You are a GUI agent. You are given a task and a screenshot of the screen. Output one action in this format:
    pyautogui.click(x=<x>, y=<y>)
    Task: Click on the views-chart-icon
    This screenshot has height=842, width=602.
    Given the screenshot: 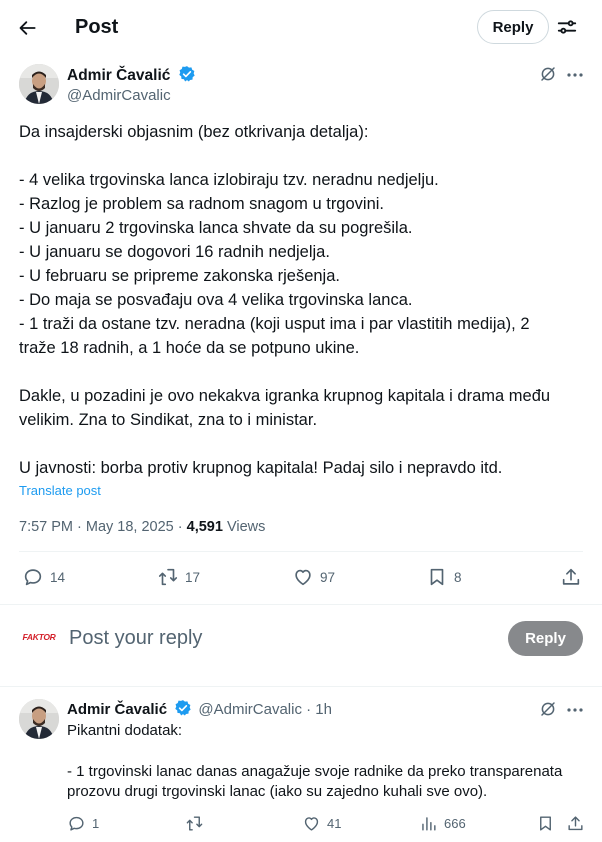 What is the action you would take?
    pyautogui.click(x=429, y=824)
    